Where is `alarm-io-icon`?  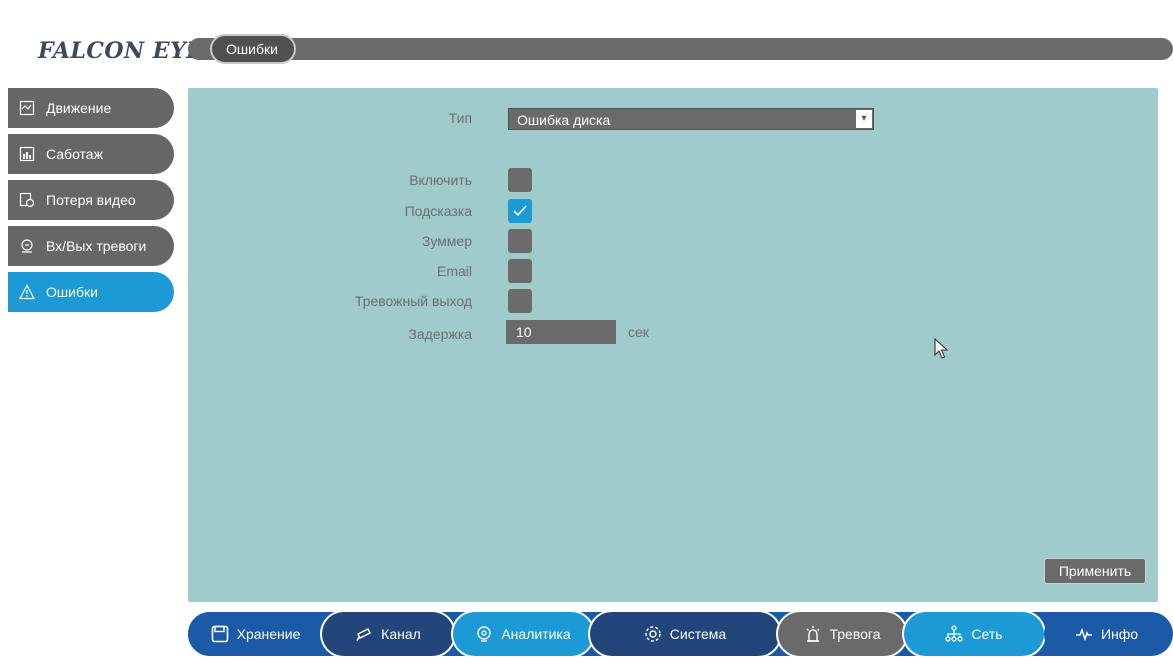
alarm-io-icon is located at coordinates (27, 246).